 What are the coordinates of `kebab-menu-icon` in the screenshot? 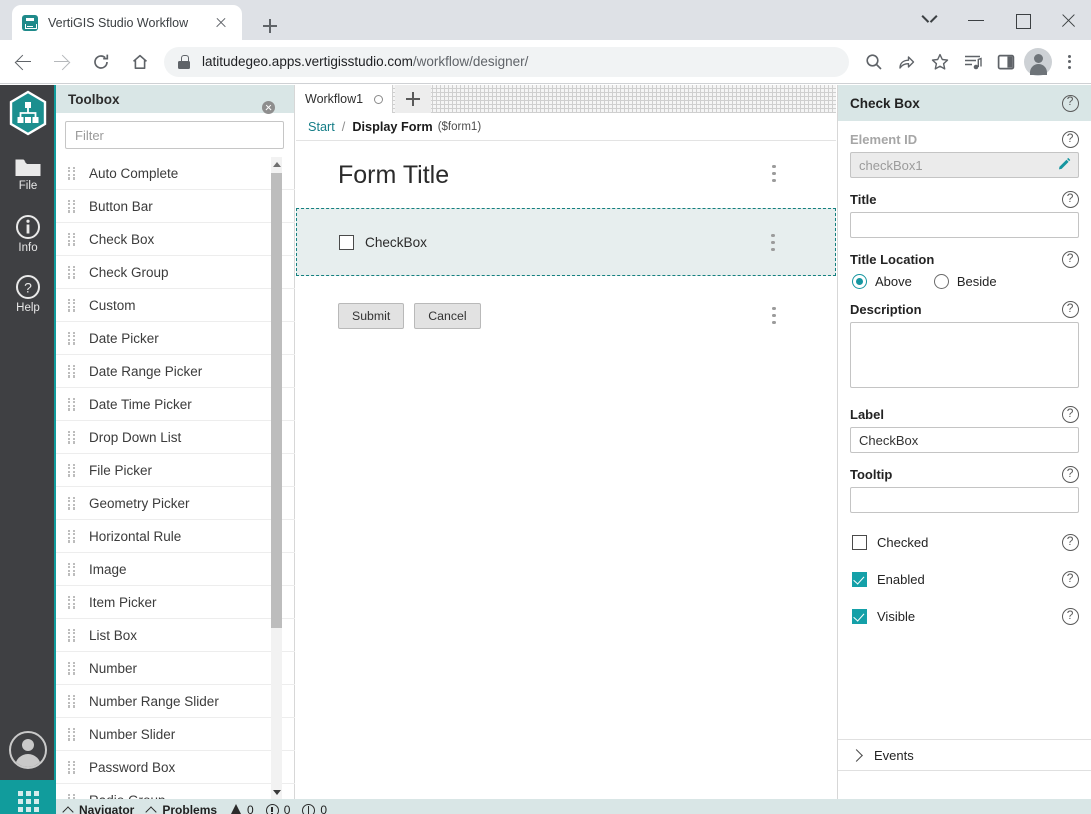 It's located at (1069, 62).